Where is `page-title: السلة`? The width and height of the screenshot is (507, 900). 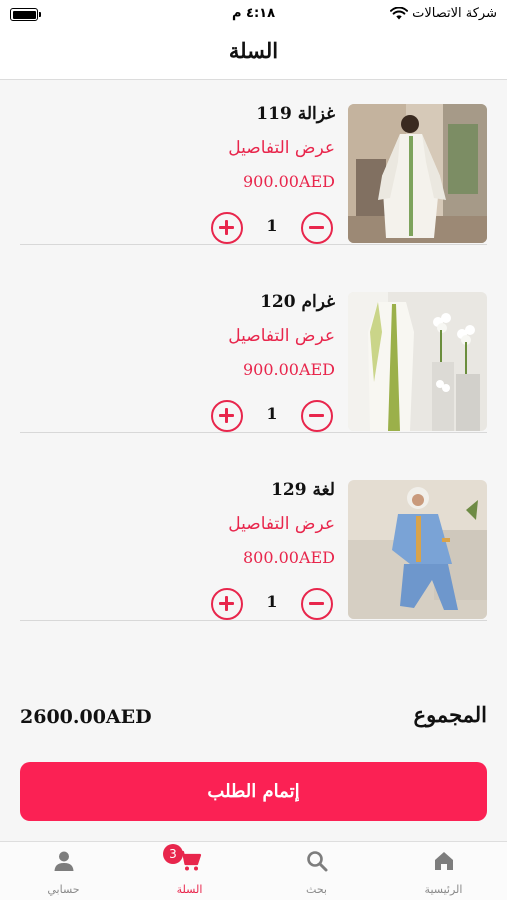
page-title: السلة is located at coordinates (253, 50).